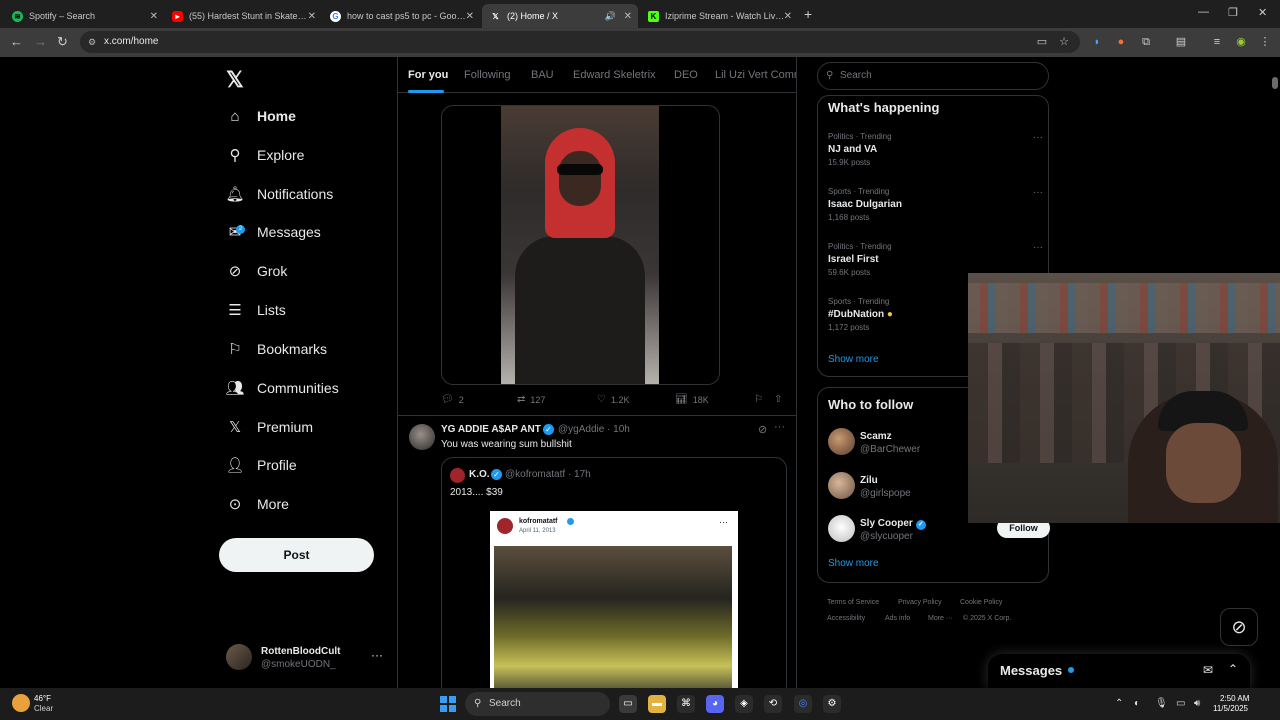  What do you see at coordinates (1064, 42) in the screenshot?
I see `star-icon: ☆` at bounding box center [1064, 42].